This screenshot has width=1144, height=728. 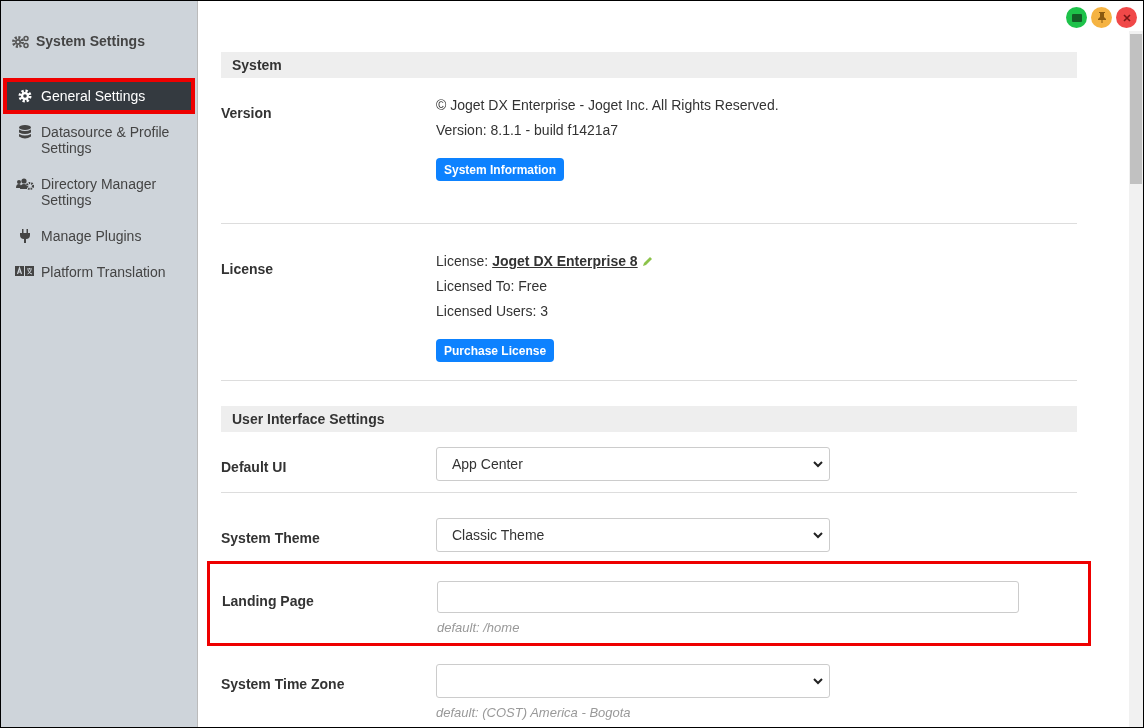 What do you see at coordinates (492, 311) in the screenshot?
I see `info-text: Licensed Users: 3` at bounding box center [492, 311].